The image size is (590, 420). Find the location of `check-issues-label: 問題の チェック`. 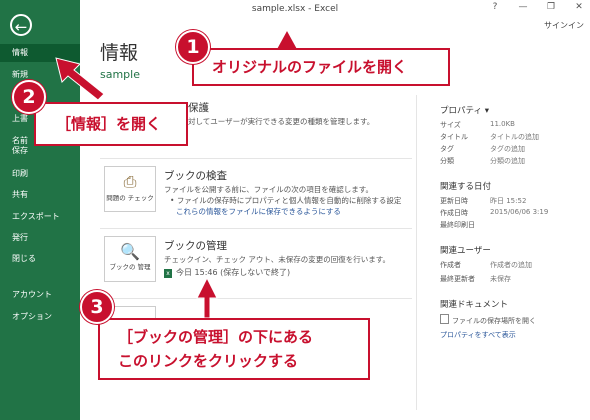

check-issues-label: 問題の チェック is located at coordinates (130, 198).